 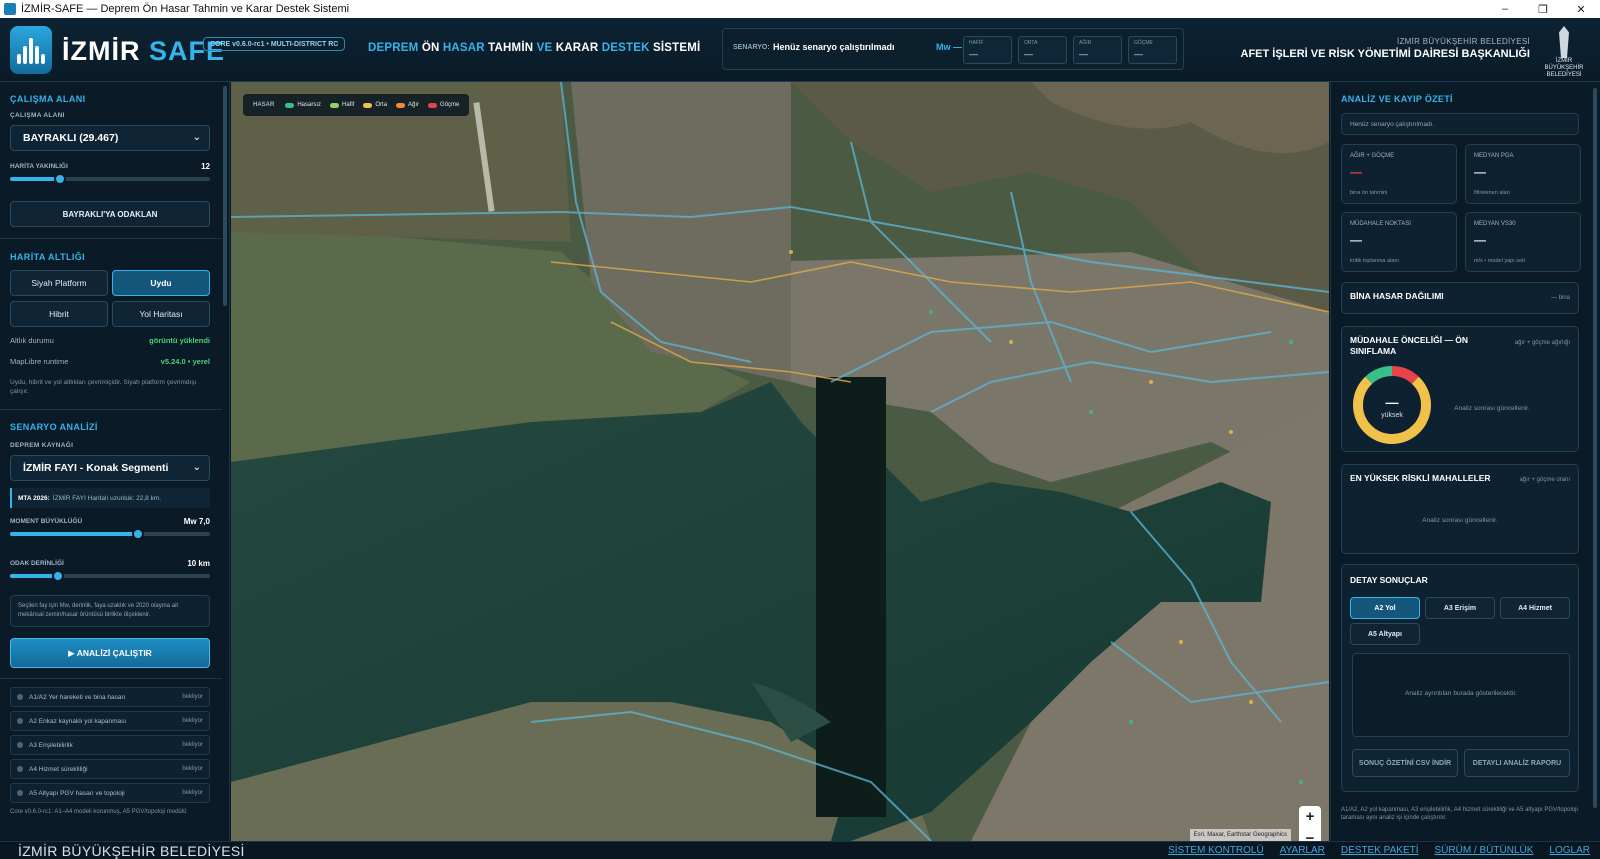 I want to click on legend-item: Hafif, so click(x=342, y=105).